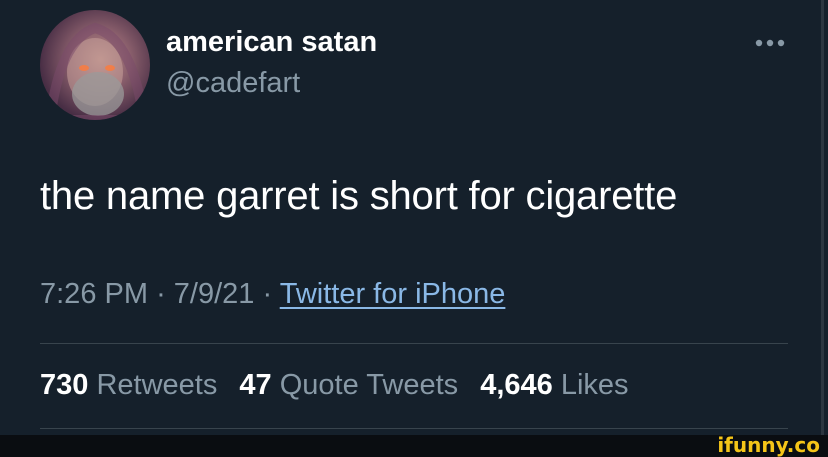 The image size is (828, 457). I want to click on tweet-text: the name garret is short for cigarette, so click(359, 196).